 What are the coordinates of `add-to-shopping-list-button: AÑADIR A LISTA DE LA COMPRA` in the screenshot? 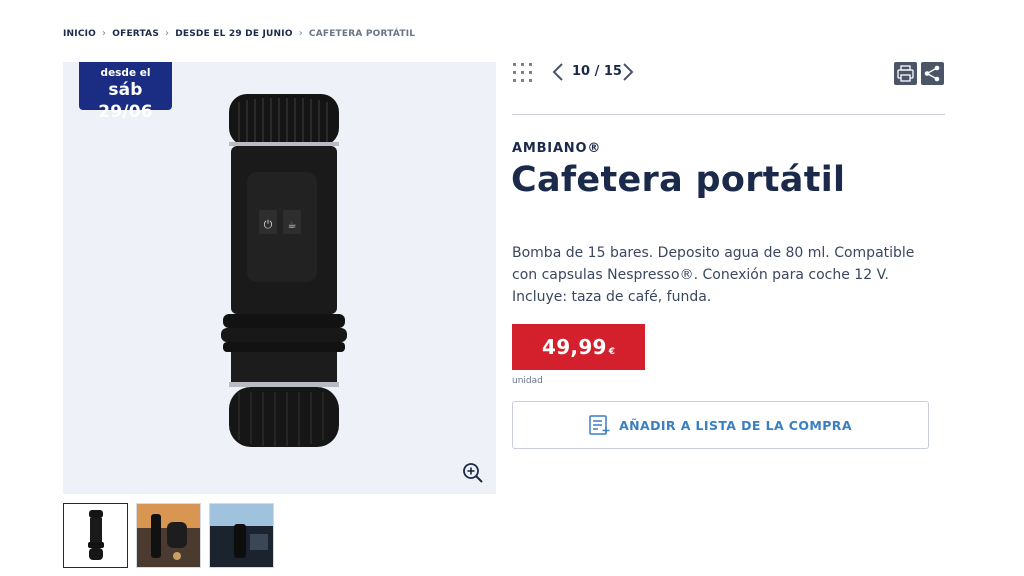 It's located at (720, 425).